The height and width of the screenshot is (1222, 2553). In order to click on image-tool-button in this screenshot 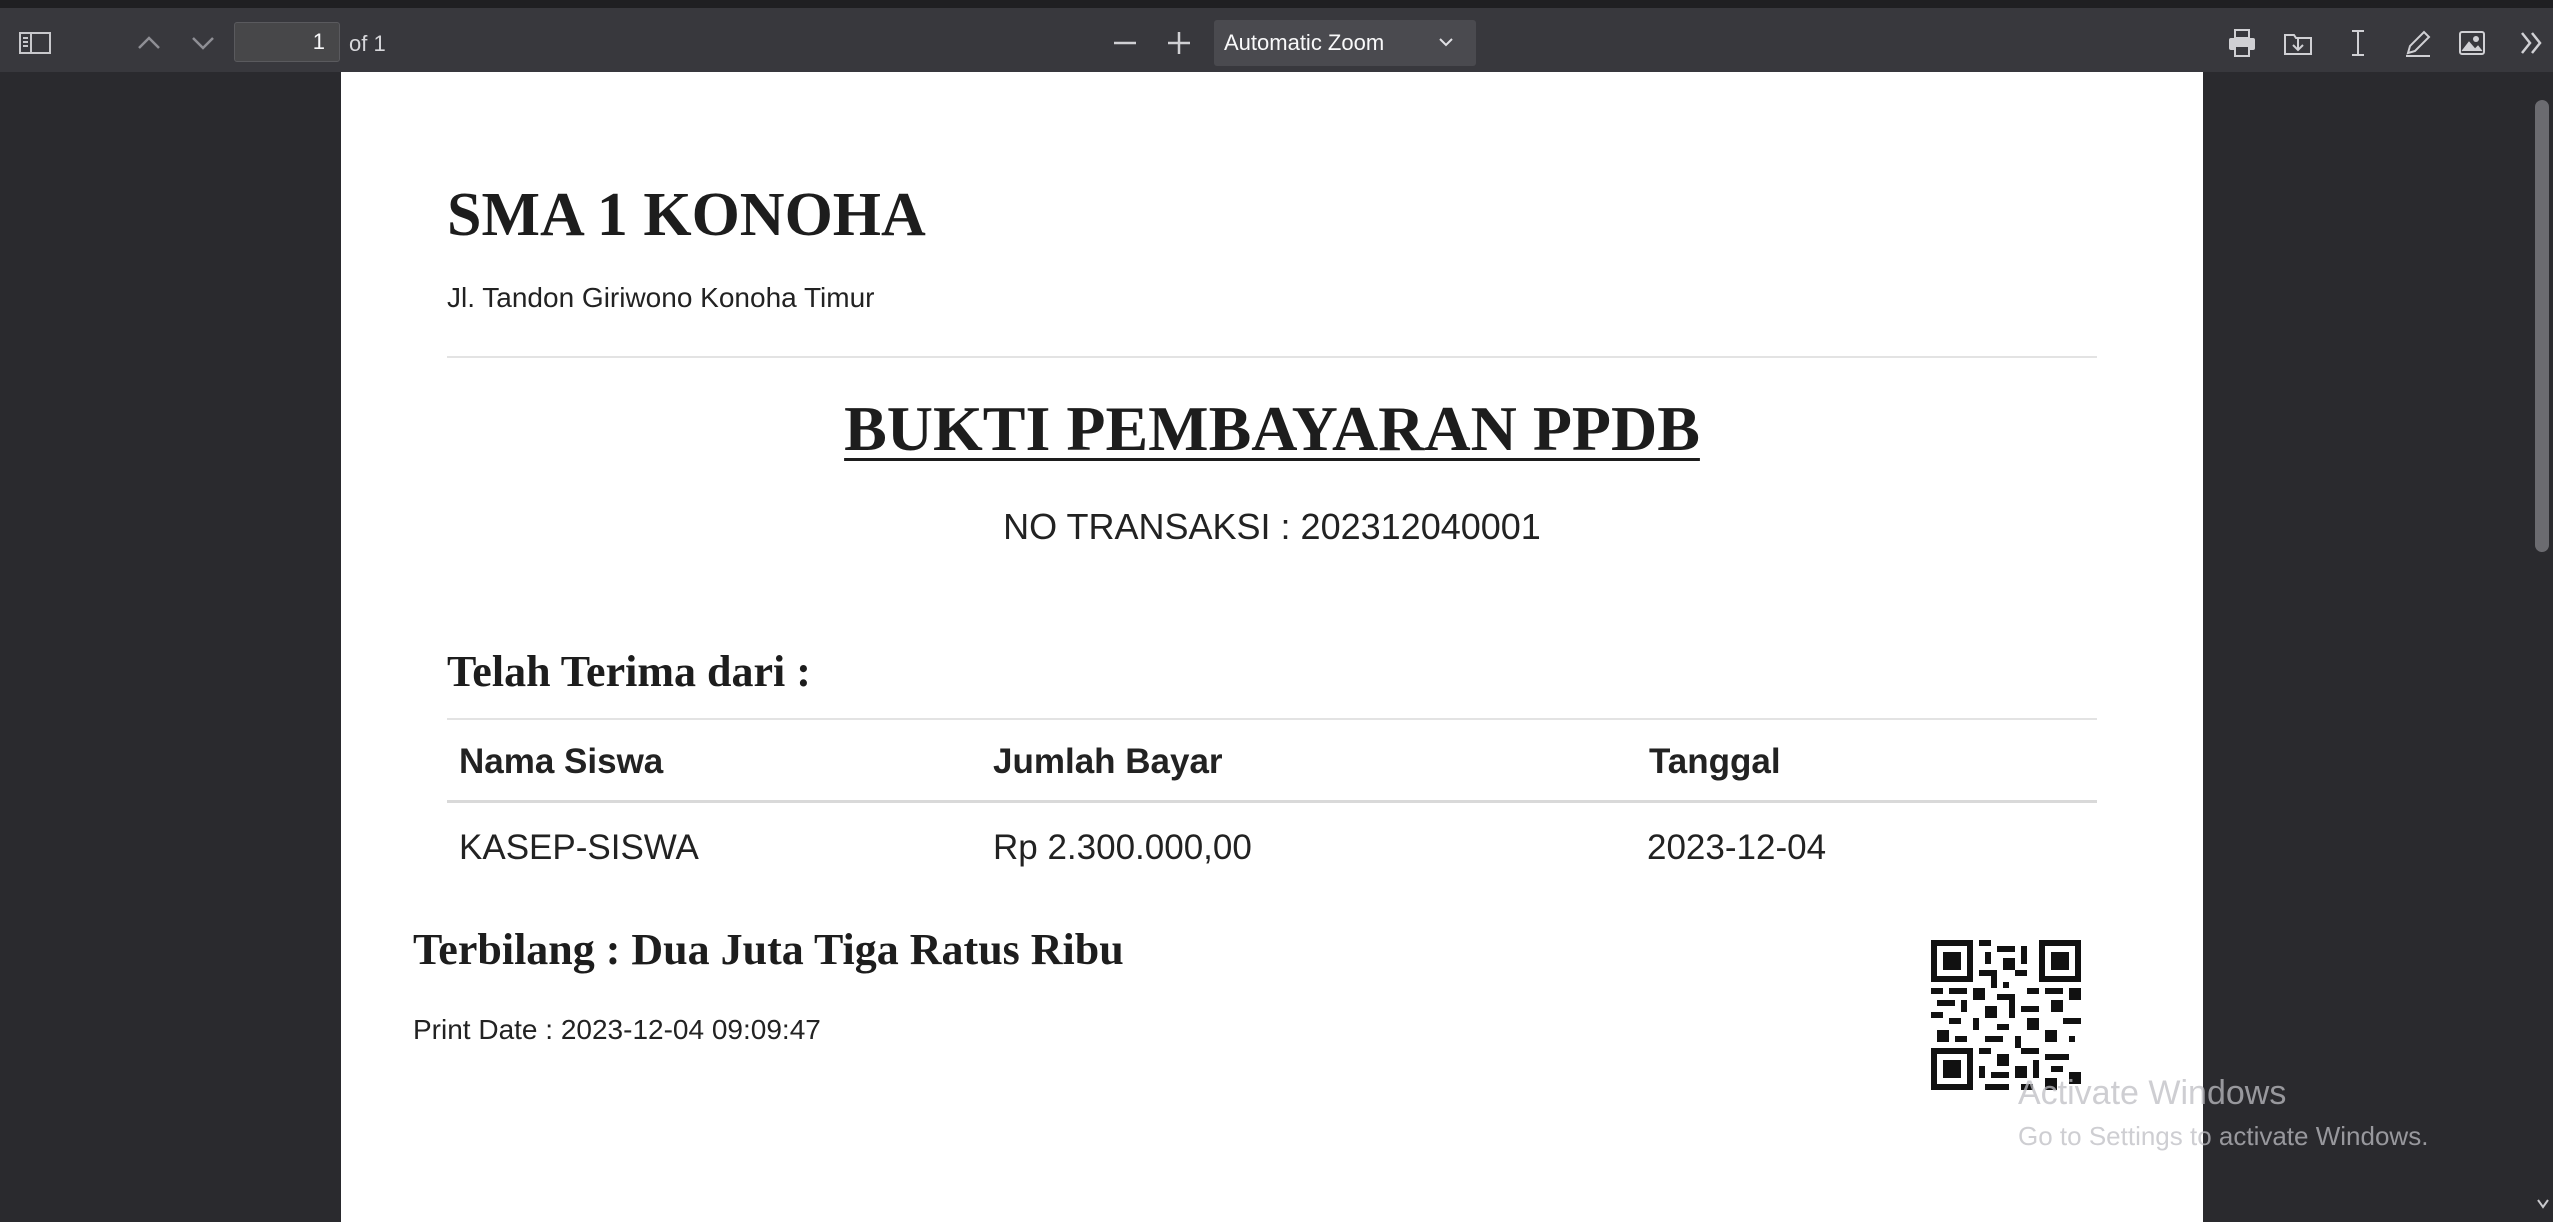, I will do `click(2472, 43)`.